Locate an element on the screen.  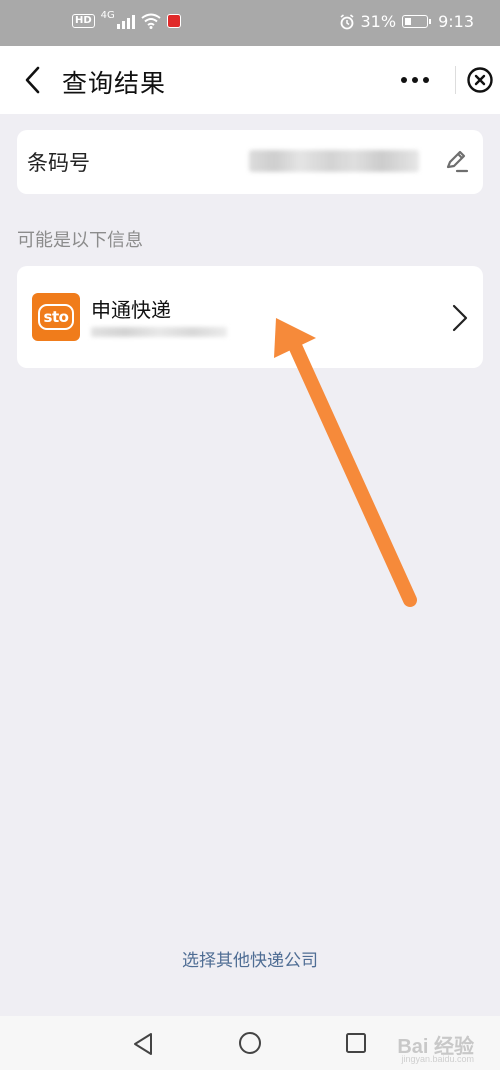
sto-logo: sto is located at coordinates (56, 317).